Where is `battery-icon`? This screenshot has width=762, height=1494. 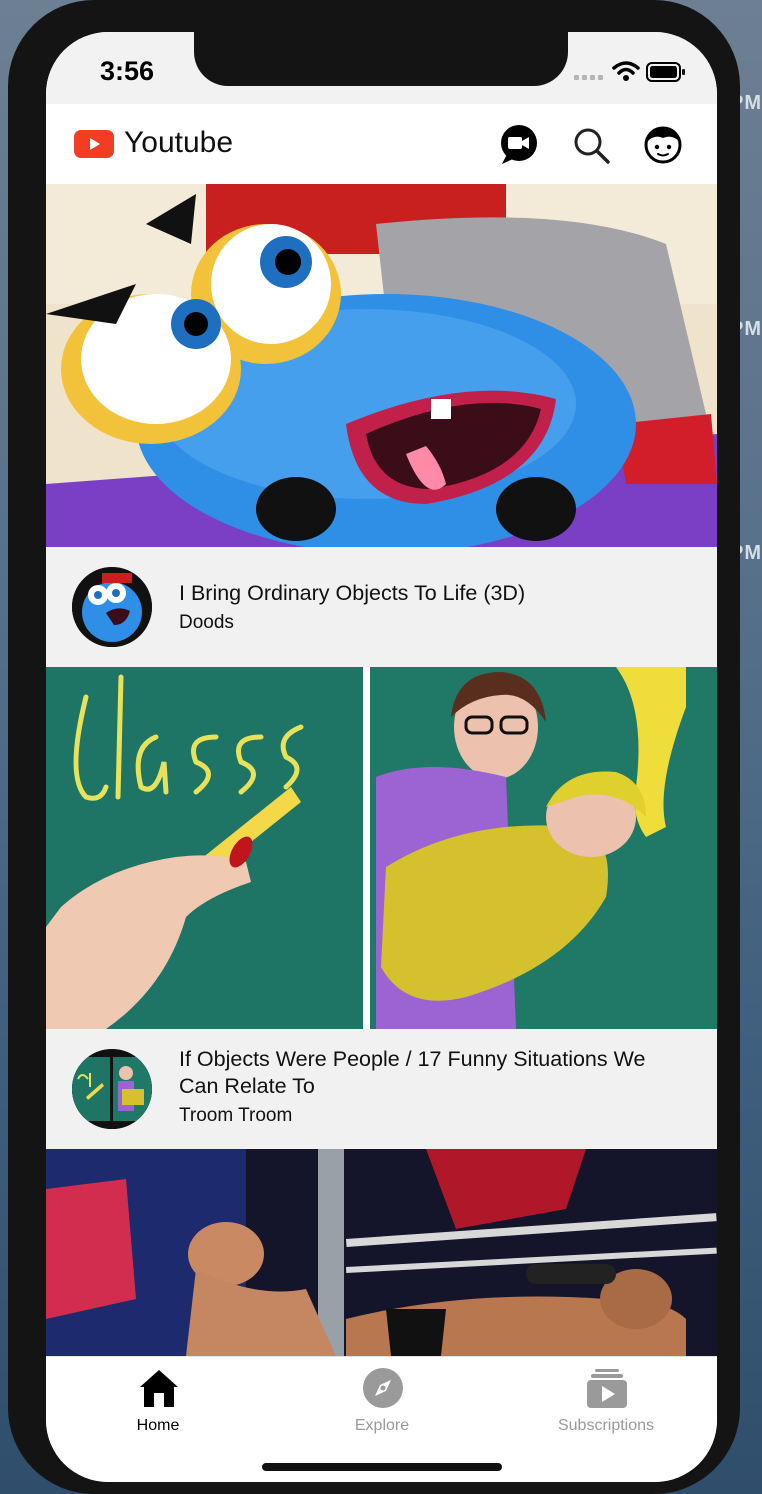 battery-icon is located at coordinates (665, 72).